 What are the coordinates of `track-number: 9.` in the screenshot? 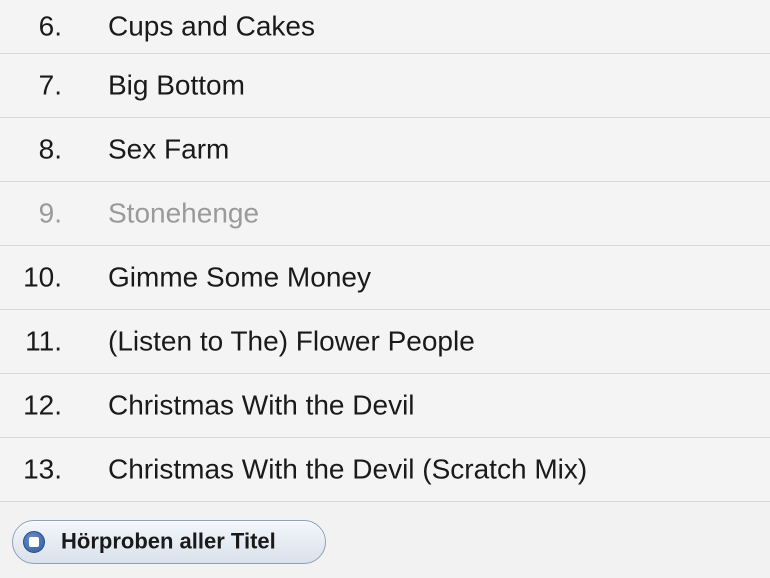 It's located at (50, 212).